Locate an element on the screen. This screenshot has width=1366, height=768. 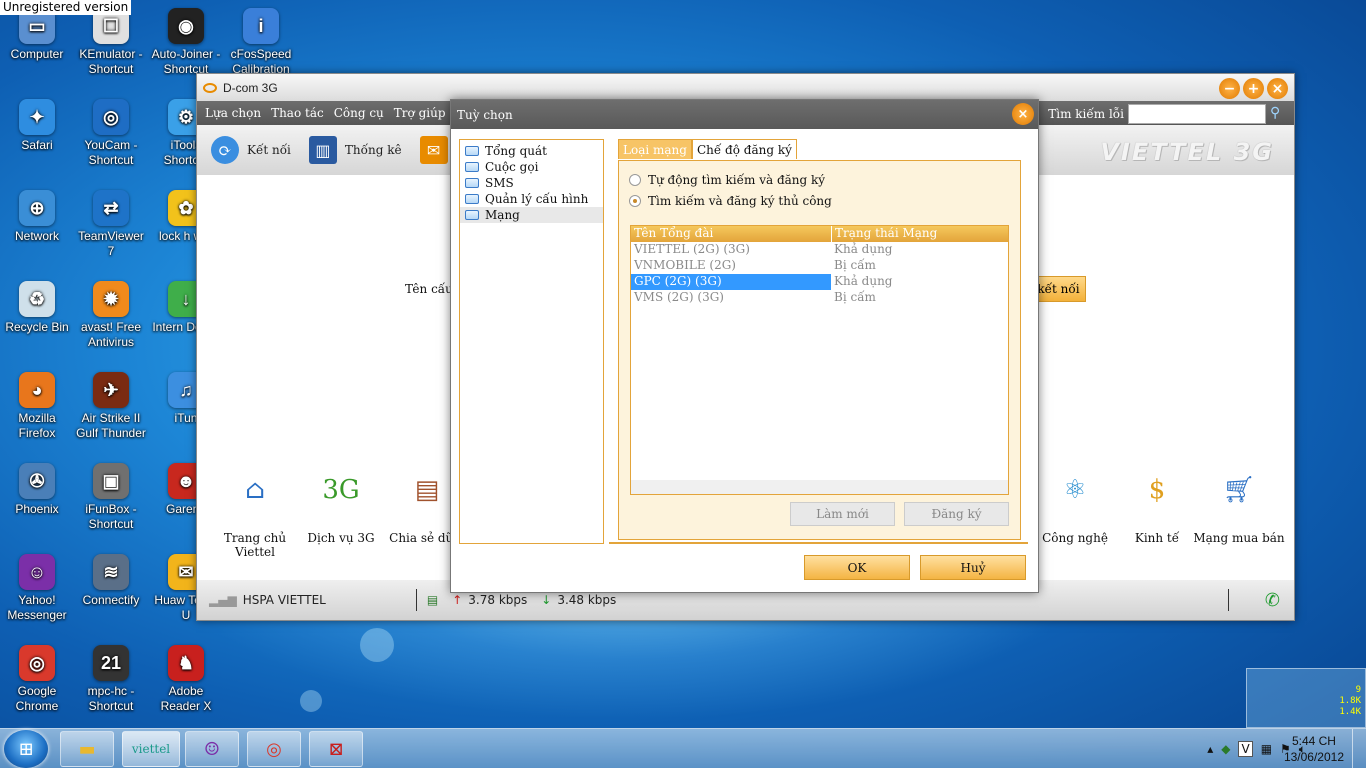
radio-manual-label: Tìm kiếm và đăng ký thủ công is located at coordinates (740, 201).